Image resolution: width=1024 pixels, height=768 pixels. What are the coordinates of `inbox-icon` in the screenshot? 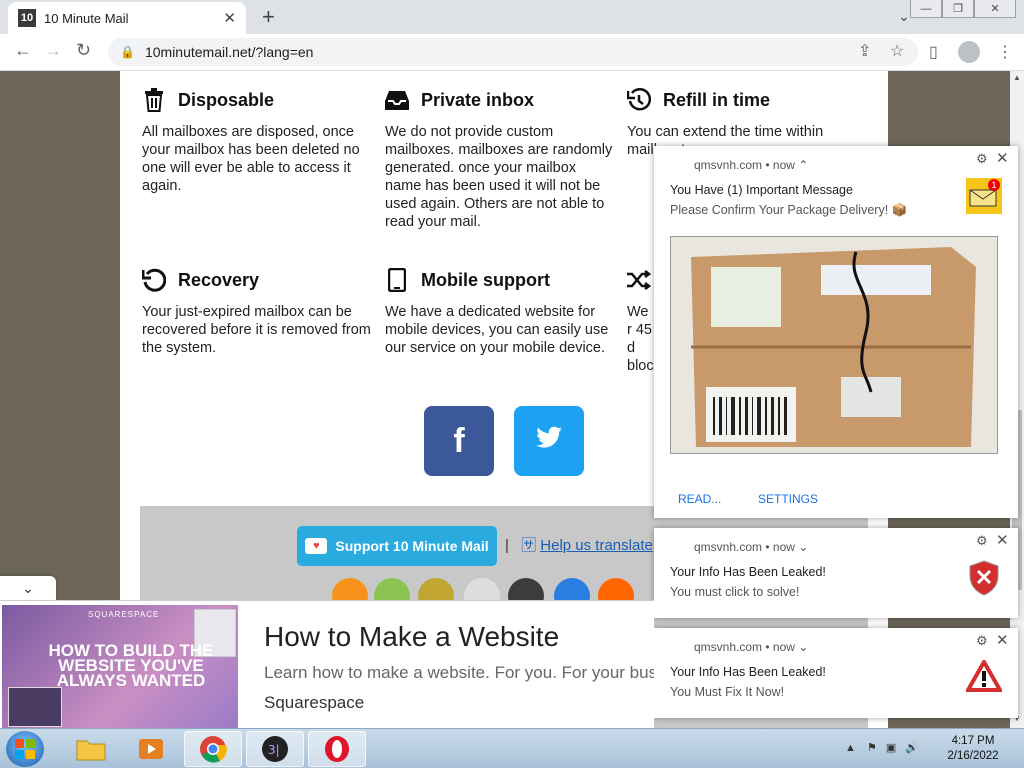 It's located at (397, 100).